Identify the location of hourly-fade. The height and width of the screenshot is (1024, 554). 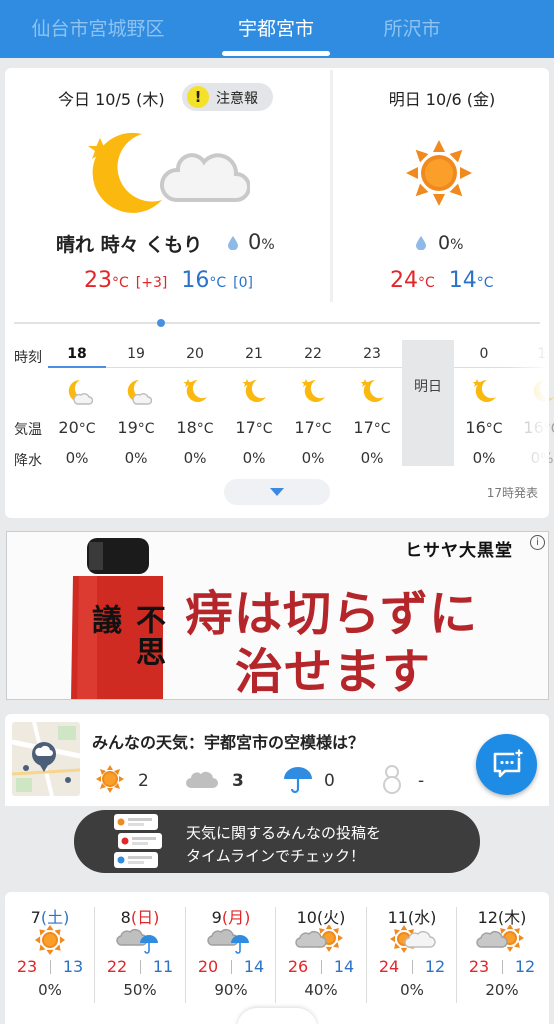
(528, 405).